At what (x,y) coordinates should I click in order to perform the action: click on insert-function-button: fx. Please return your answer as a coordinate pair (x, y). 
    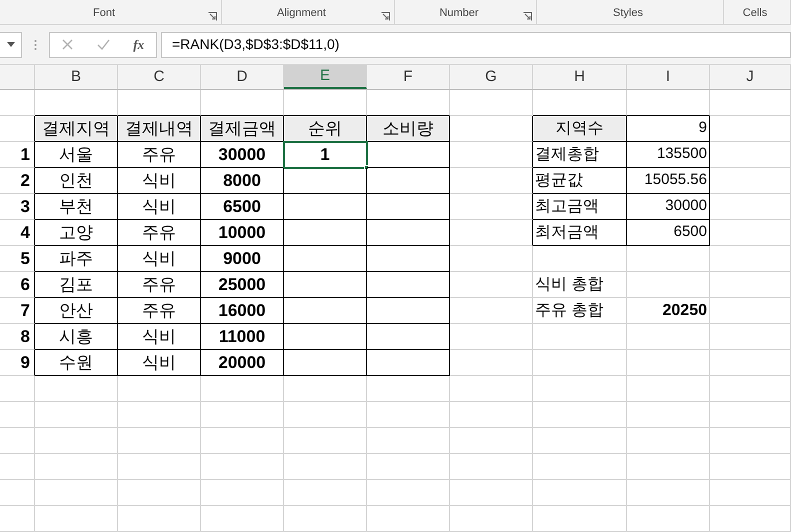
    Looking at the image, I should click on (138, 44).